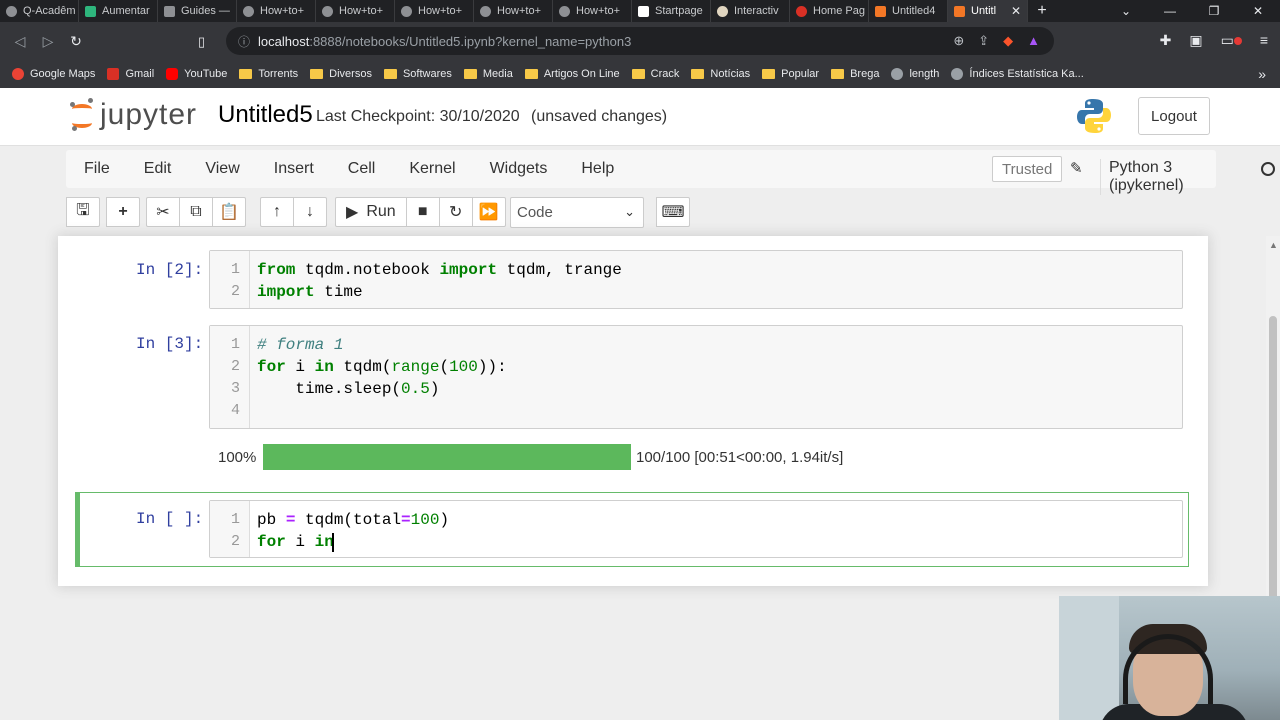  Describe the element at coordinates (362, 169) in the screenshot. I see `menu-cell: Cell` at that location.